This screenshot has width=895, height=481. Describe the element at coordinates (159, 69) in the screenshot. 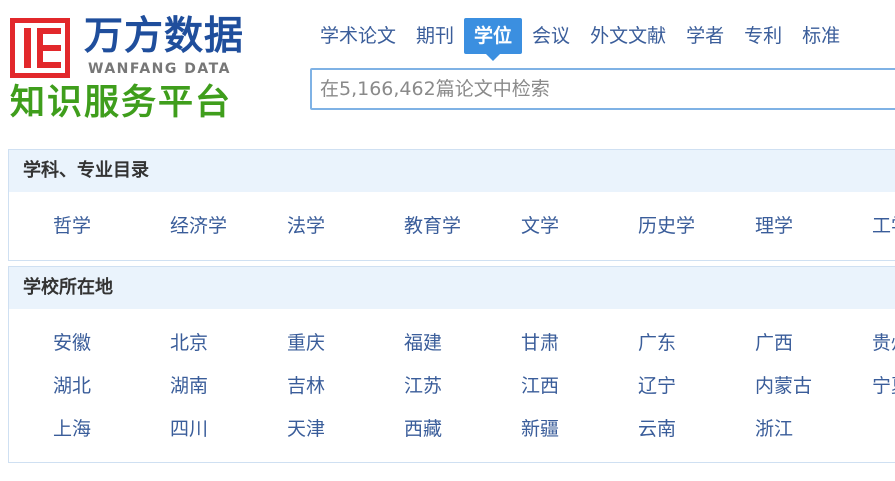

I see `brand-name-en: WANFANG DATA` at that location.